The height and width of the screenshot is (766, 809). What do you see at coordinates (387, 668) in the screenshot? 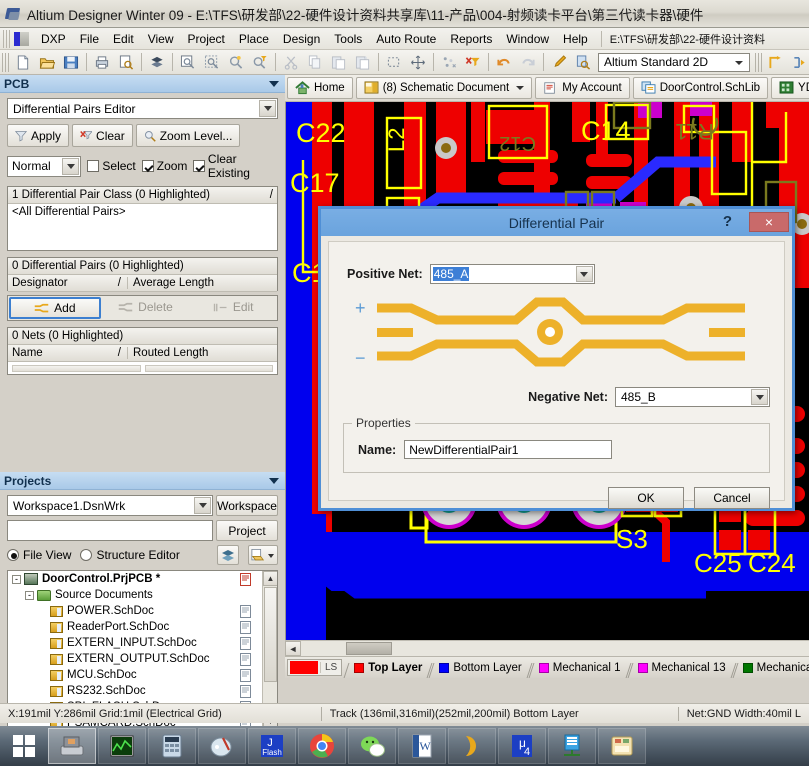
I see `layer-tab-top-layer: Top Layer` at bounding box center [387, 668].